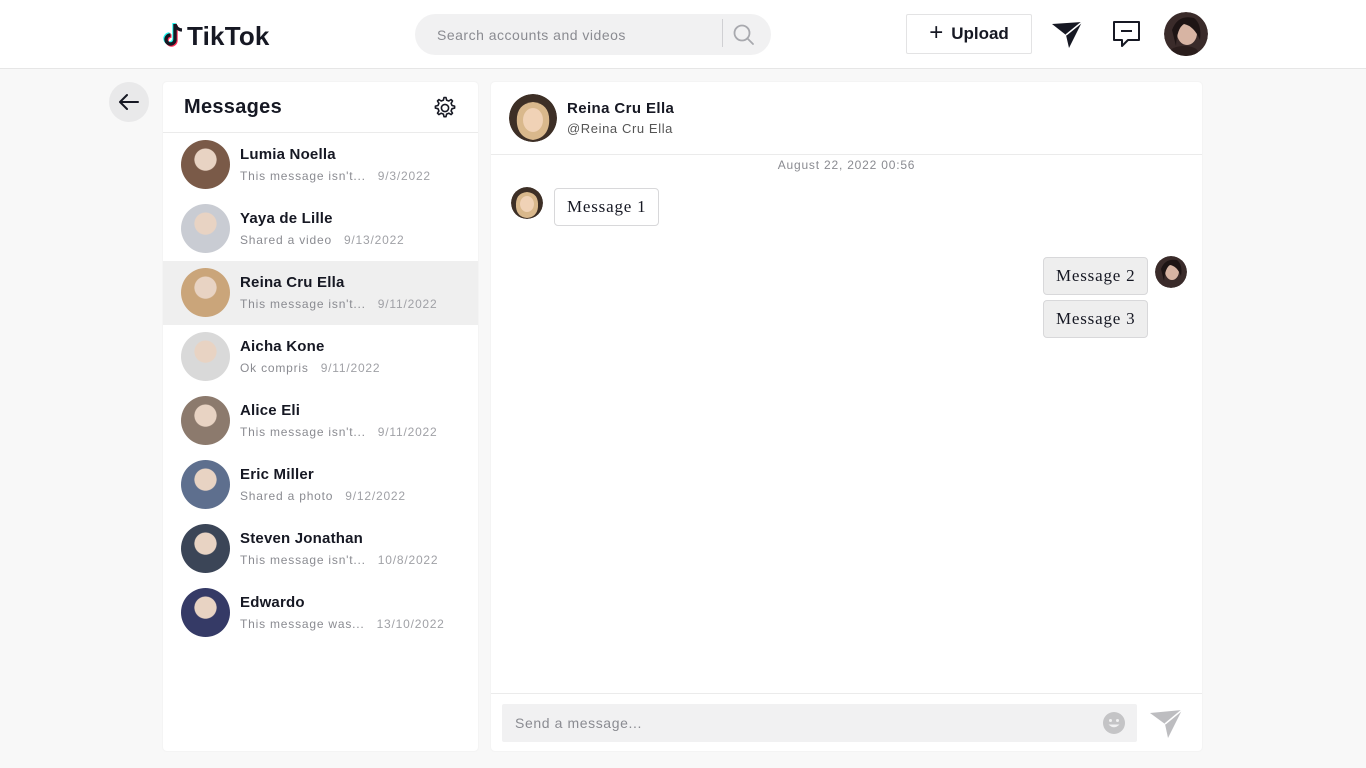 The image size is (1366, 768). Describe the element at coordinates (980, 33) in the screenshot. I see `upload-label: Upload` at that location.